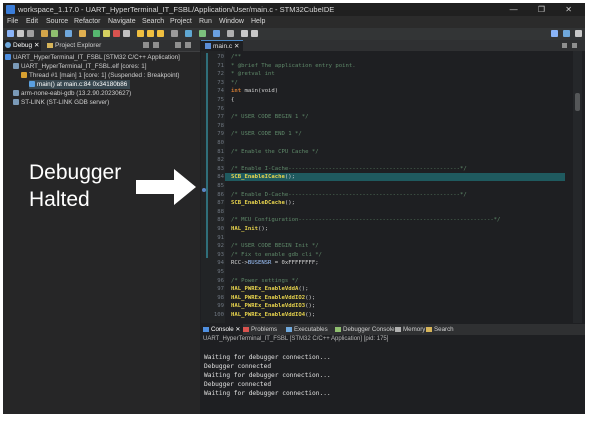  What do you see at coordinates (577, 187) in the screenshot?
I see `editor-scrollbar` at bounding box center [577, 187].